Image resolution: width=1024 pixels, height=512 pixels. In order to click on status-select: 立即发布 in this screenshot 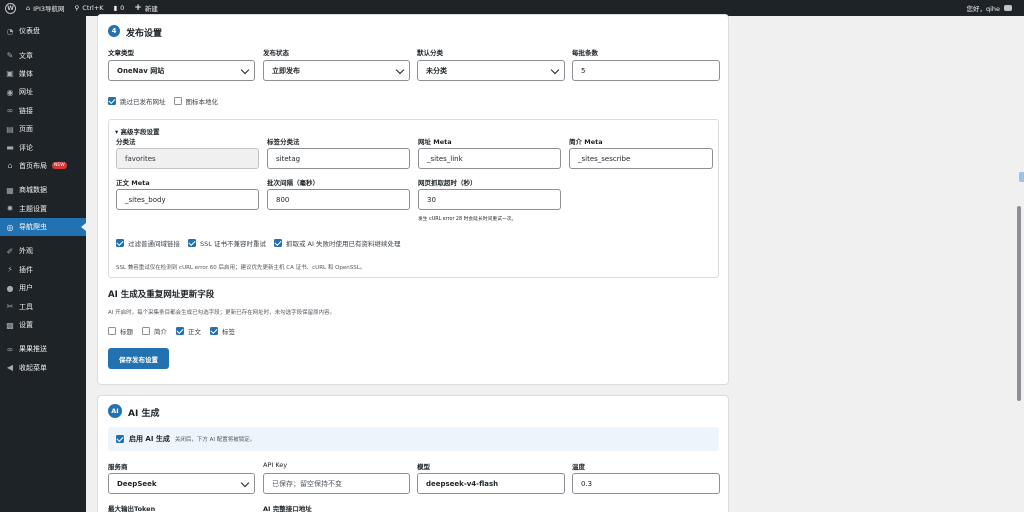, I will do `click(336, 70)`.